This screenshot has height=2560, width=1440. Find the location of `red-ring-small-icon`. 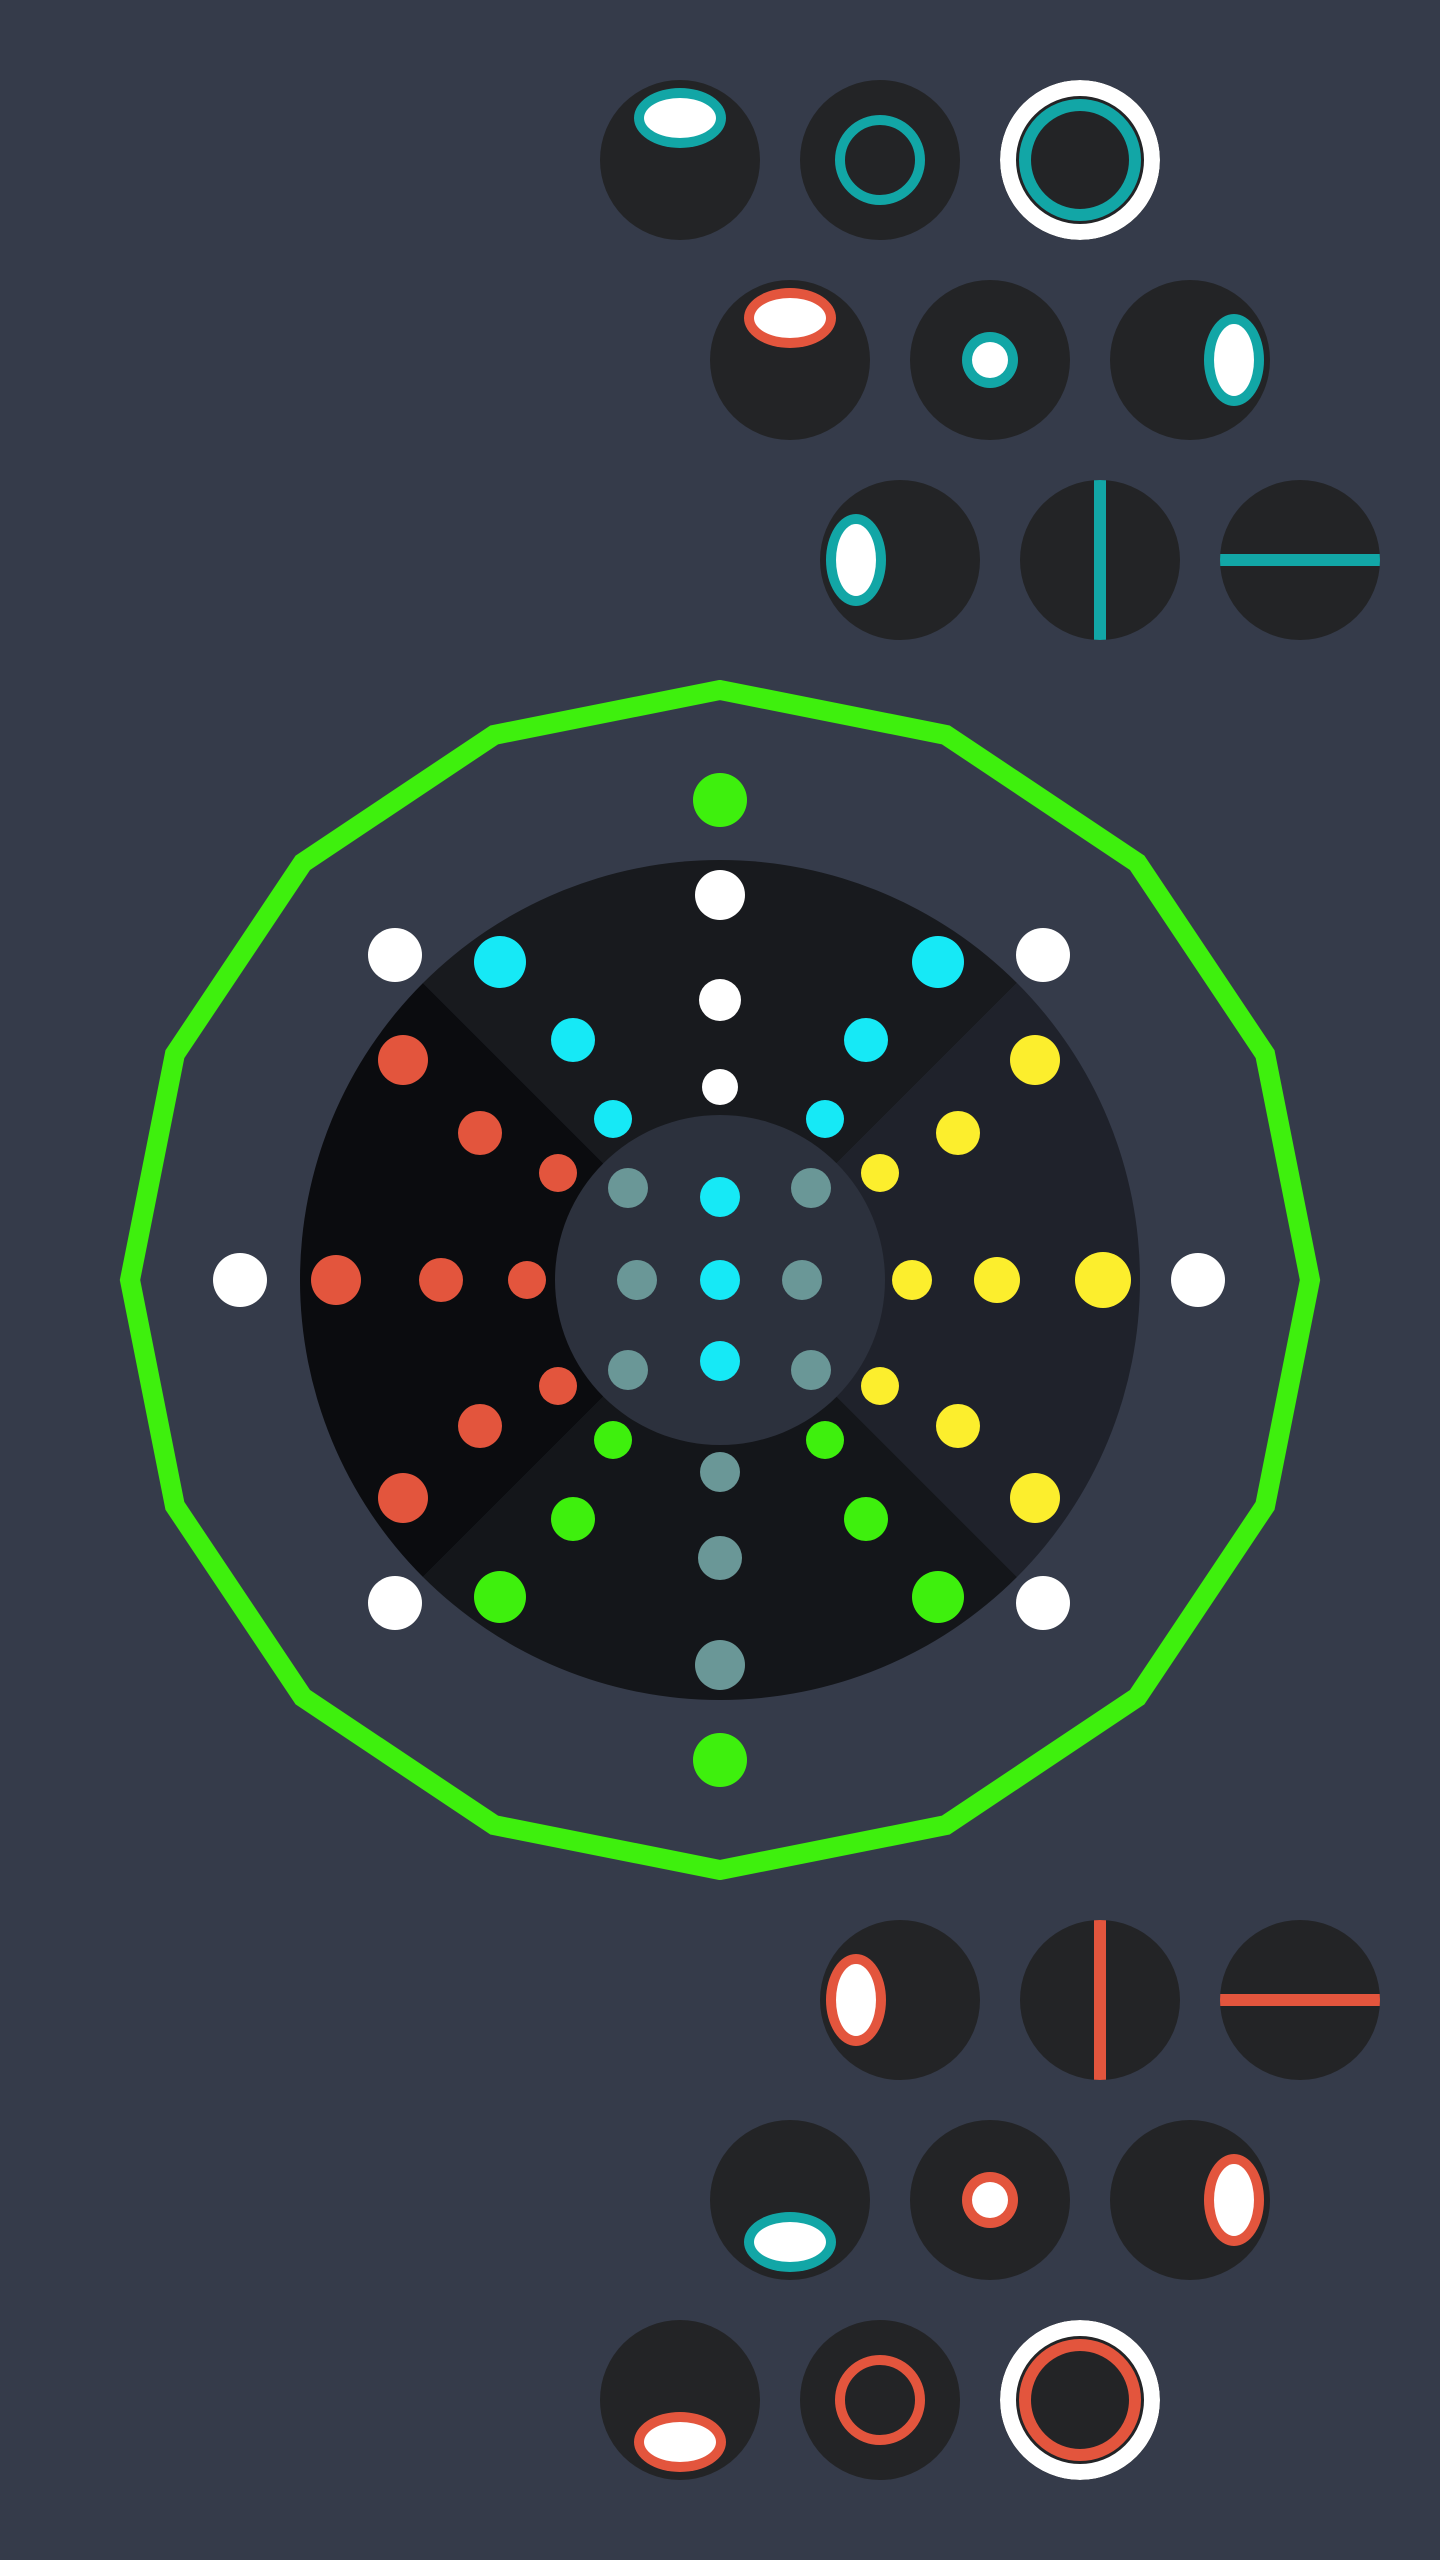

red-ring-small-icon is located at coordinates (990, 2200).